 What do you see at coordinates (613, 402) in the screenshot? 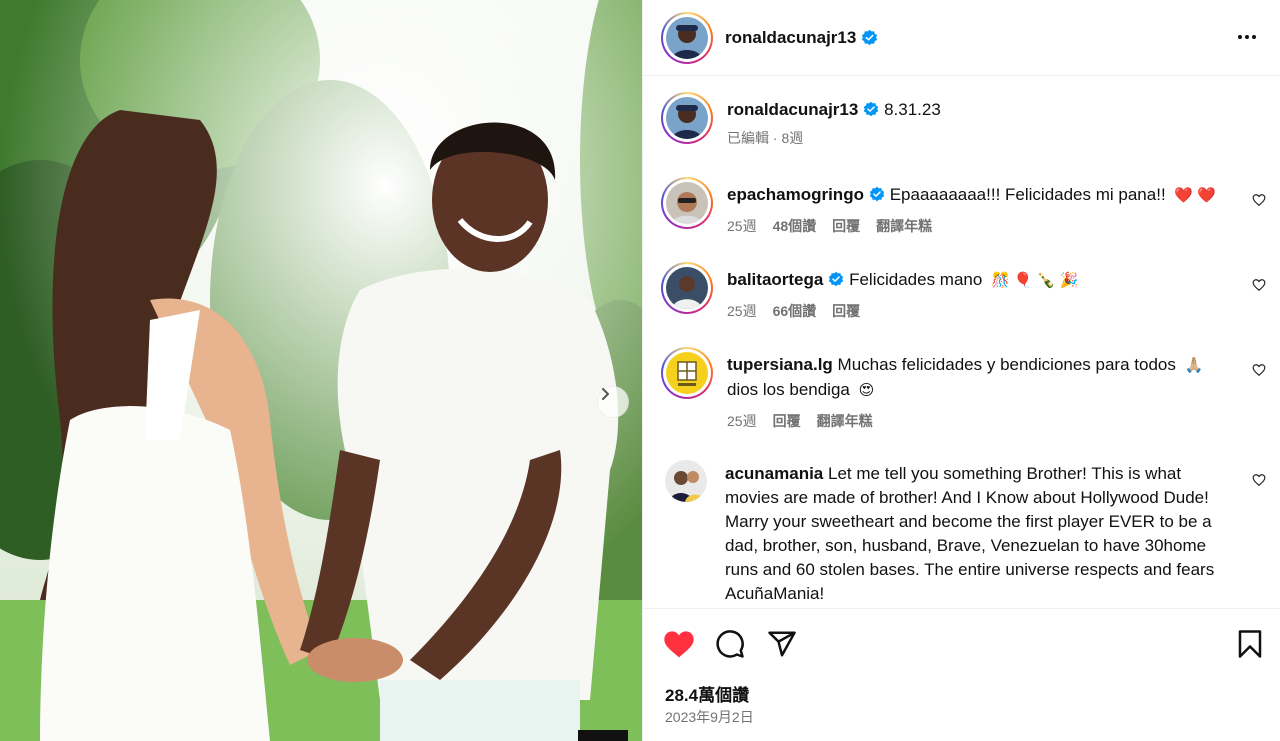
I see `next-photo-button` at bounding box center [613, 402].